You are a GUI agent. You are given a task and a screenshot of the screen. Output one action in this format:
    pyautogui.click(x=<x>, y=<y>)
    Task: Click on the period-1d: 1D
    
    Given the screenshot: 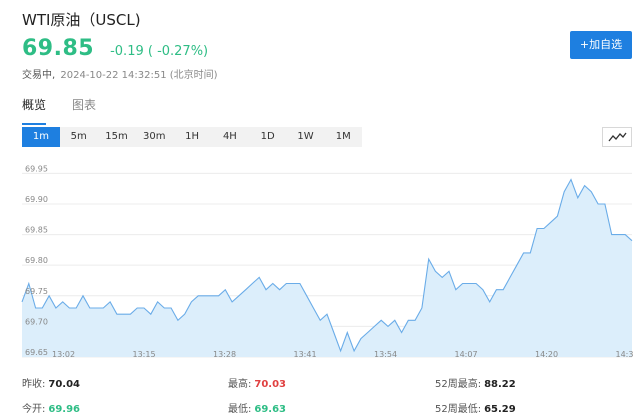 What is the action you would take?
    pyautogui.click(x=268, y=137)
    